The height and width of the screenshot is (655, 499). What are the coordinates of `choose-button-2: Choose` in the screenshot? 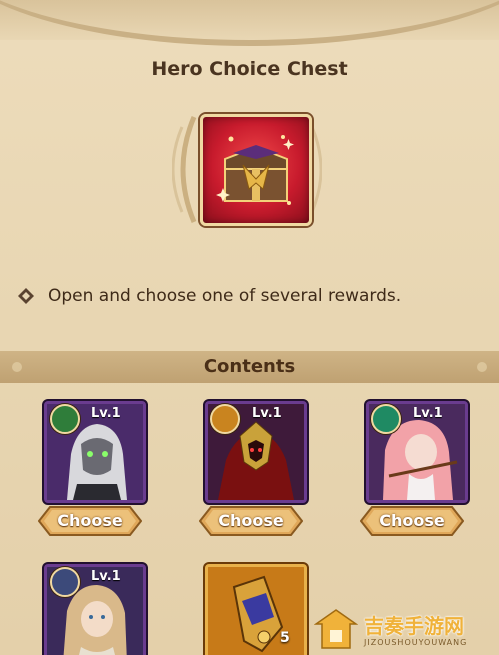 It's located at (251, 521).